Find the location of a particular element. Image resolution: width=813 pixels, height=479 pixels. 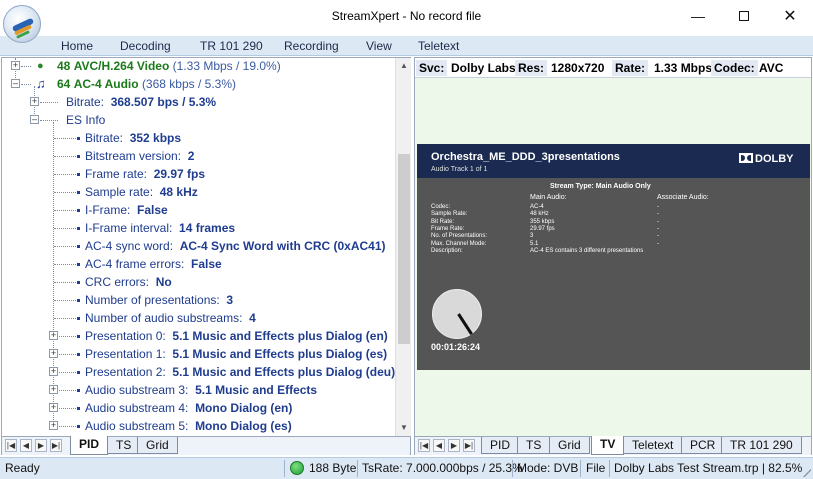

es-info-item: CRC errors: No is located at coordinates (198, 282).